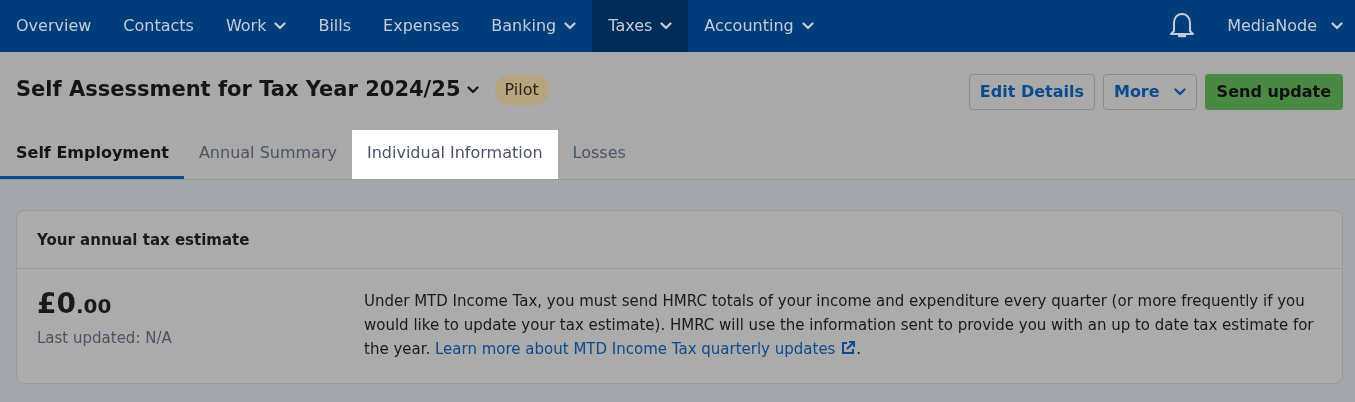 The height and width of the screenshot is (402, 1355). Describe the element at coordinates (267, 154) in the screenshot. I see `tab: Annual Summary` at that location.